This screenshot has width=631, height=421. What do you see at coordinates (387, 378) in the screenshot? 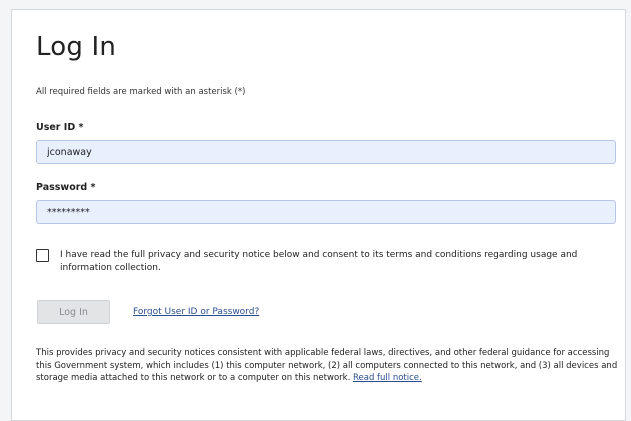
I see `read-full-notice-link: Read full notice.` at bounding box center [387, 378].